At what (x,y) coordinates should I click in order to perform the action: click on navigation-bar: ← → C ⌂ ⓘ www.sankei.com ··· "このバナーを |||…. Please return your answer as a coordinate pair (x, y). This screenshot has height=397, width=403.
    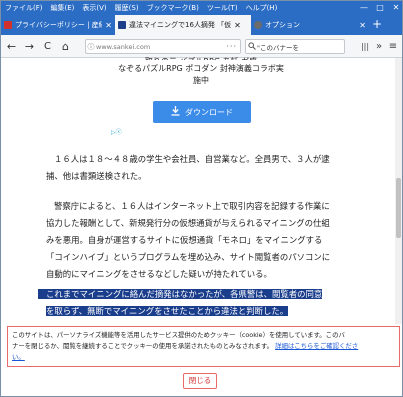
    Looking at the image, I should click on (201, 46).